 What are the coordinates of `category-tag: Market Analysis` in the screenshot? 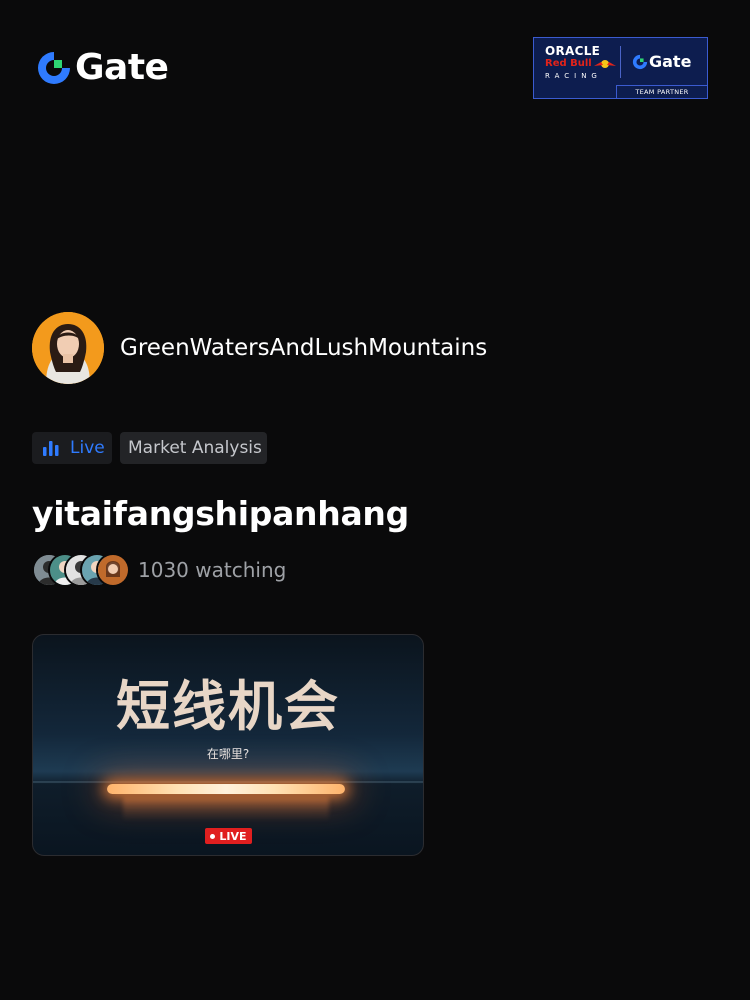 It's located at (193, 448).